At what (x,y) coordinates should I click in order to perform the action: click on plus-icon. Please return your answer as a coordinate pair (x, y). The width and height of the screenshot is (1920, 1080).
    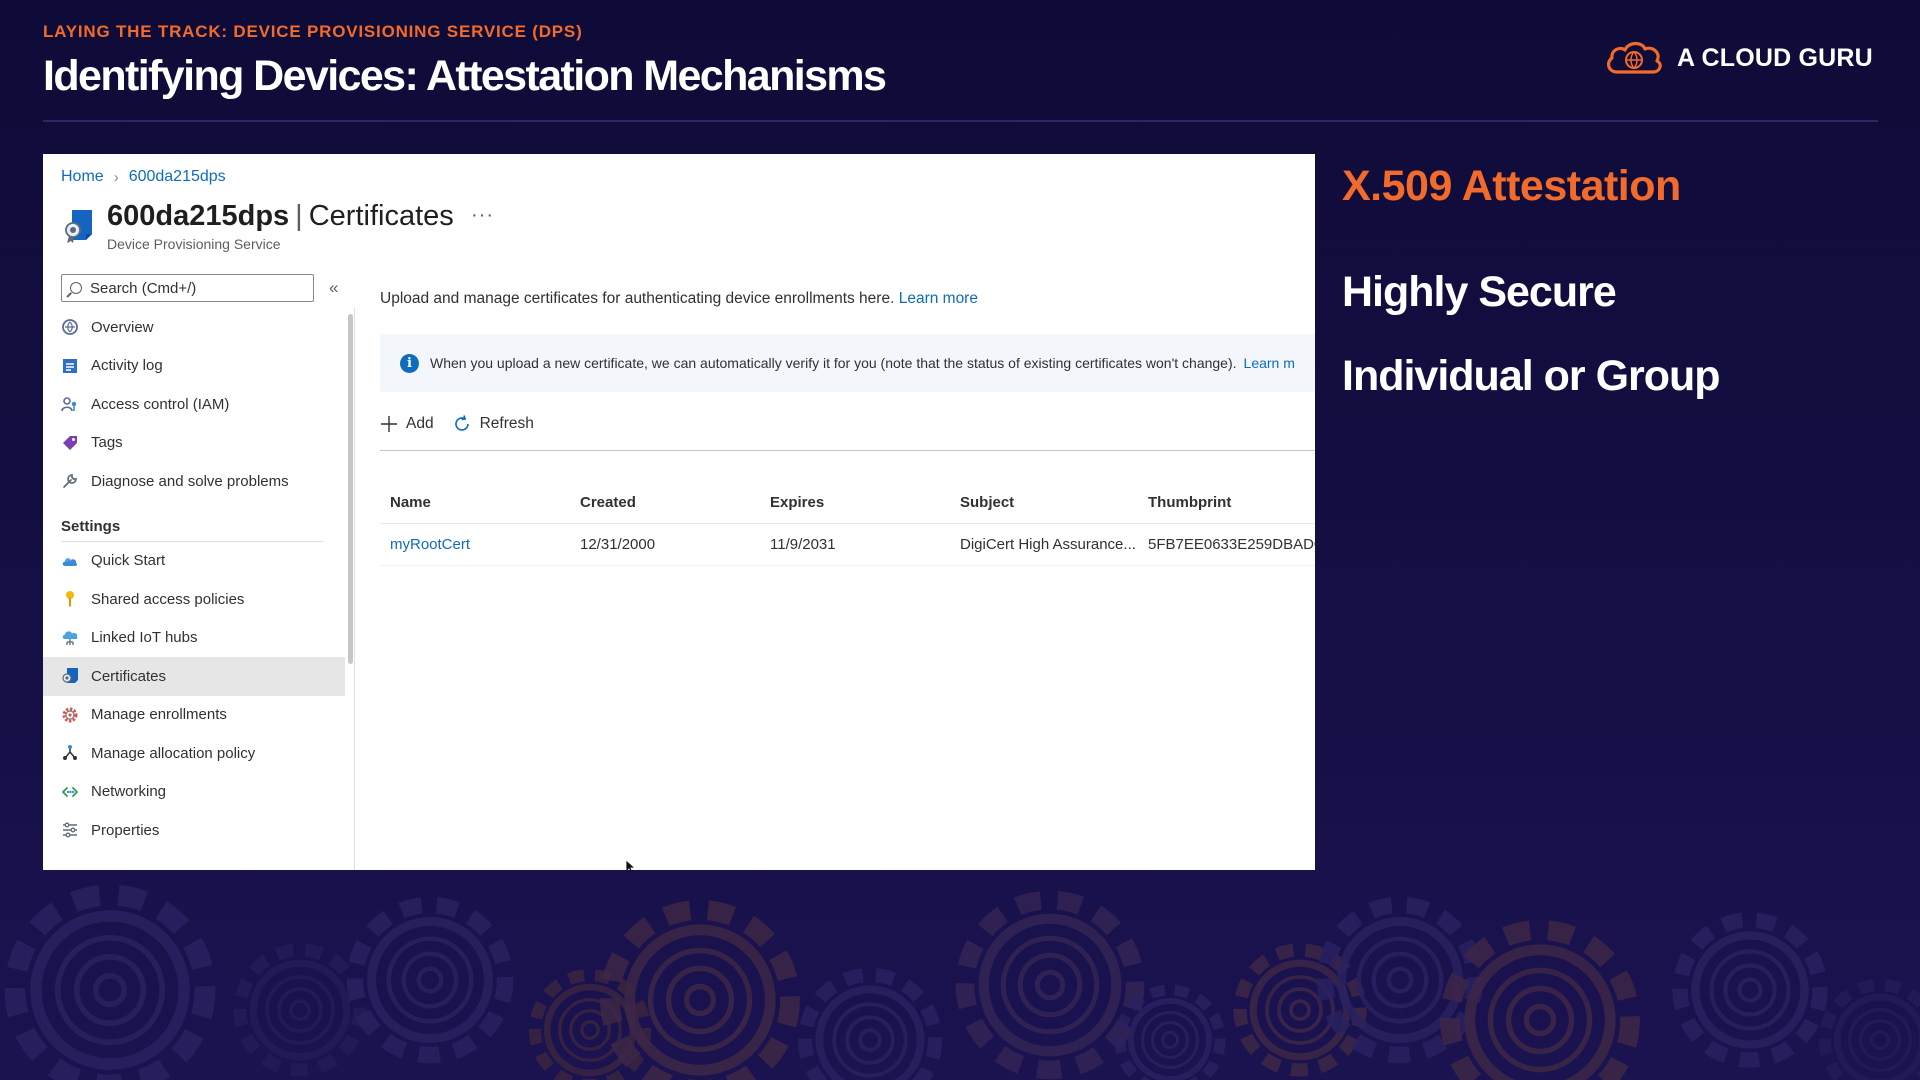
    Looking at the image, I should click on (389, 424).